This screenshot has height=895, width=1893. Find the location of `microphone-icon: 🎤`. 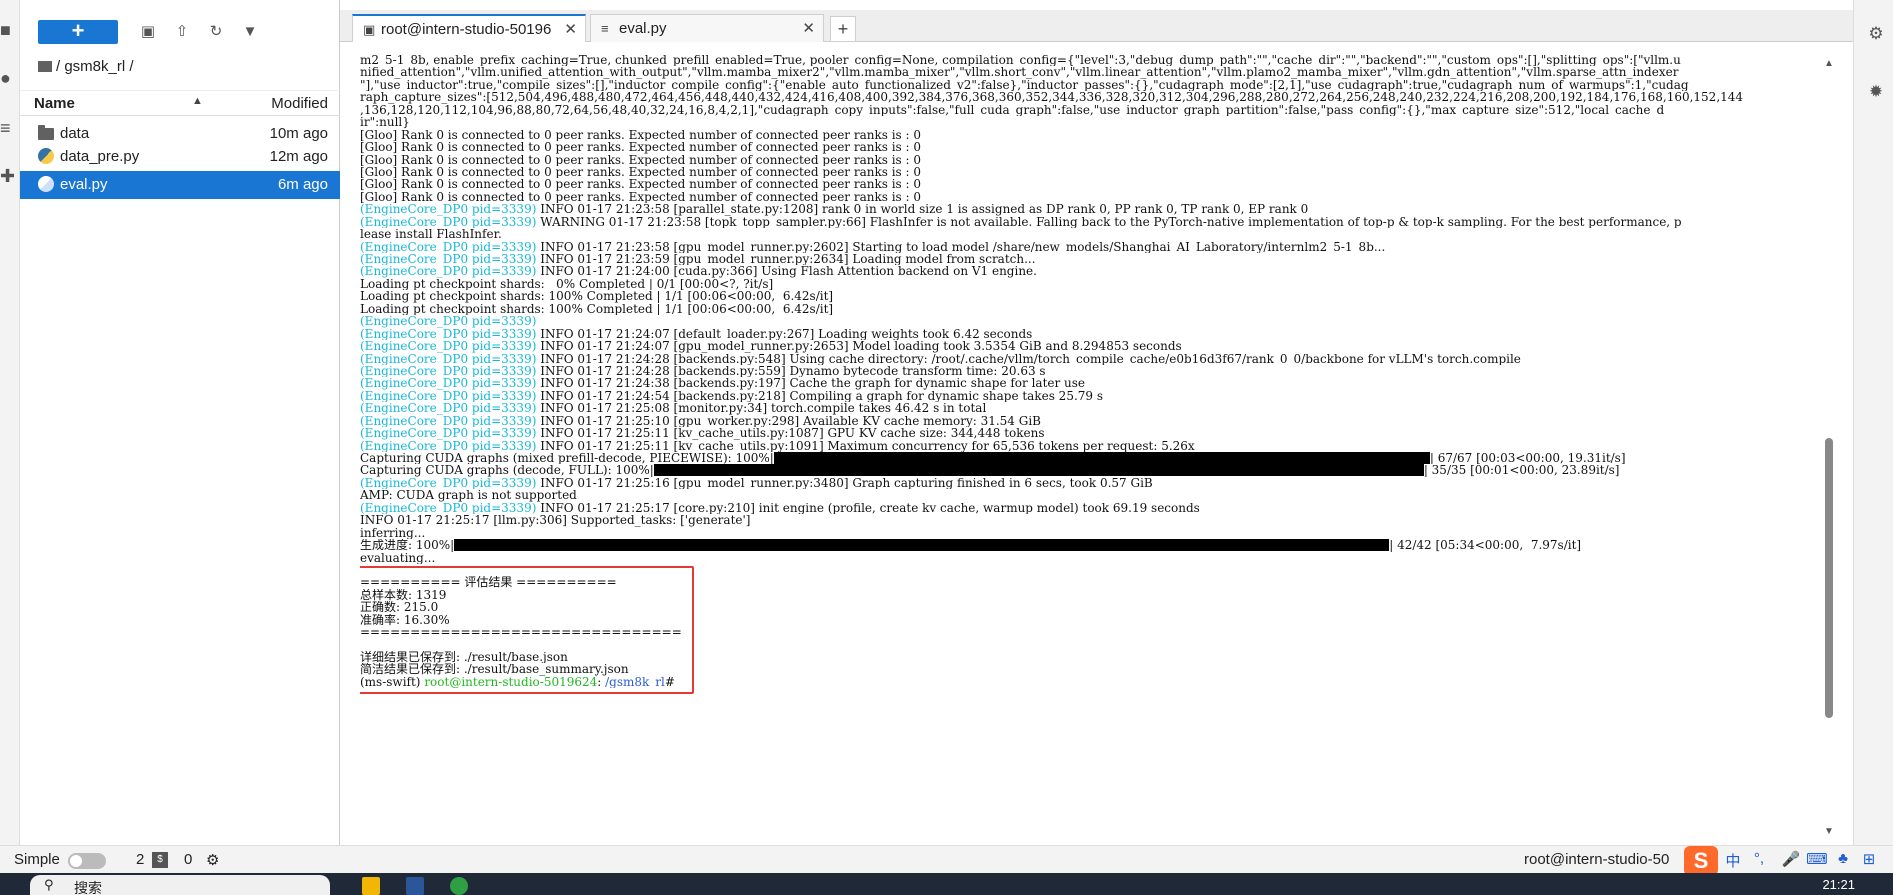

microphone-icon: 🎤 is located at coordinates (1791, 861).